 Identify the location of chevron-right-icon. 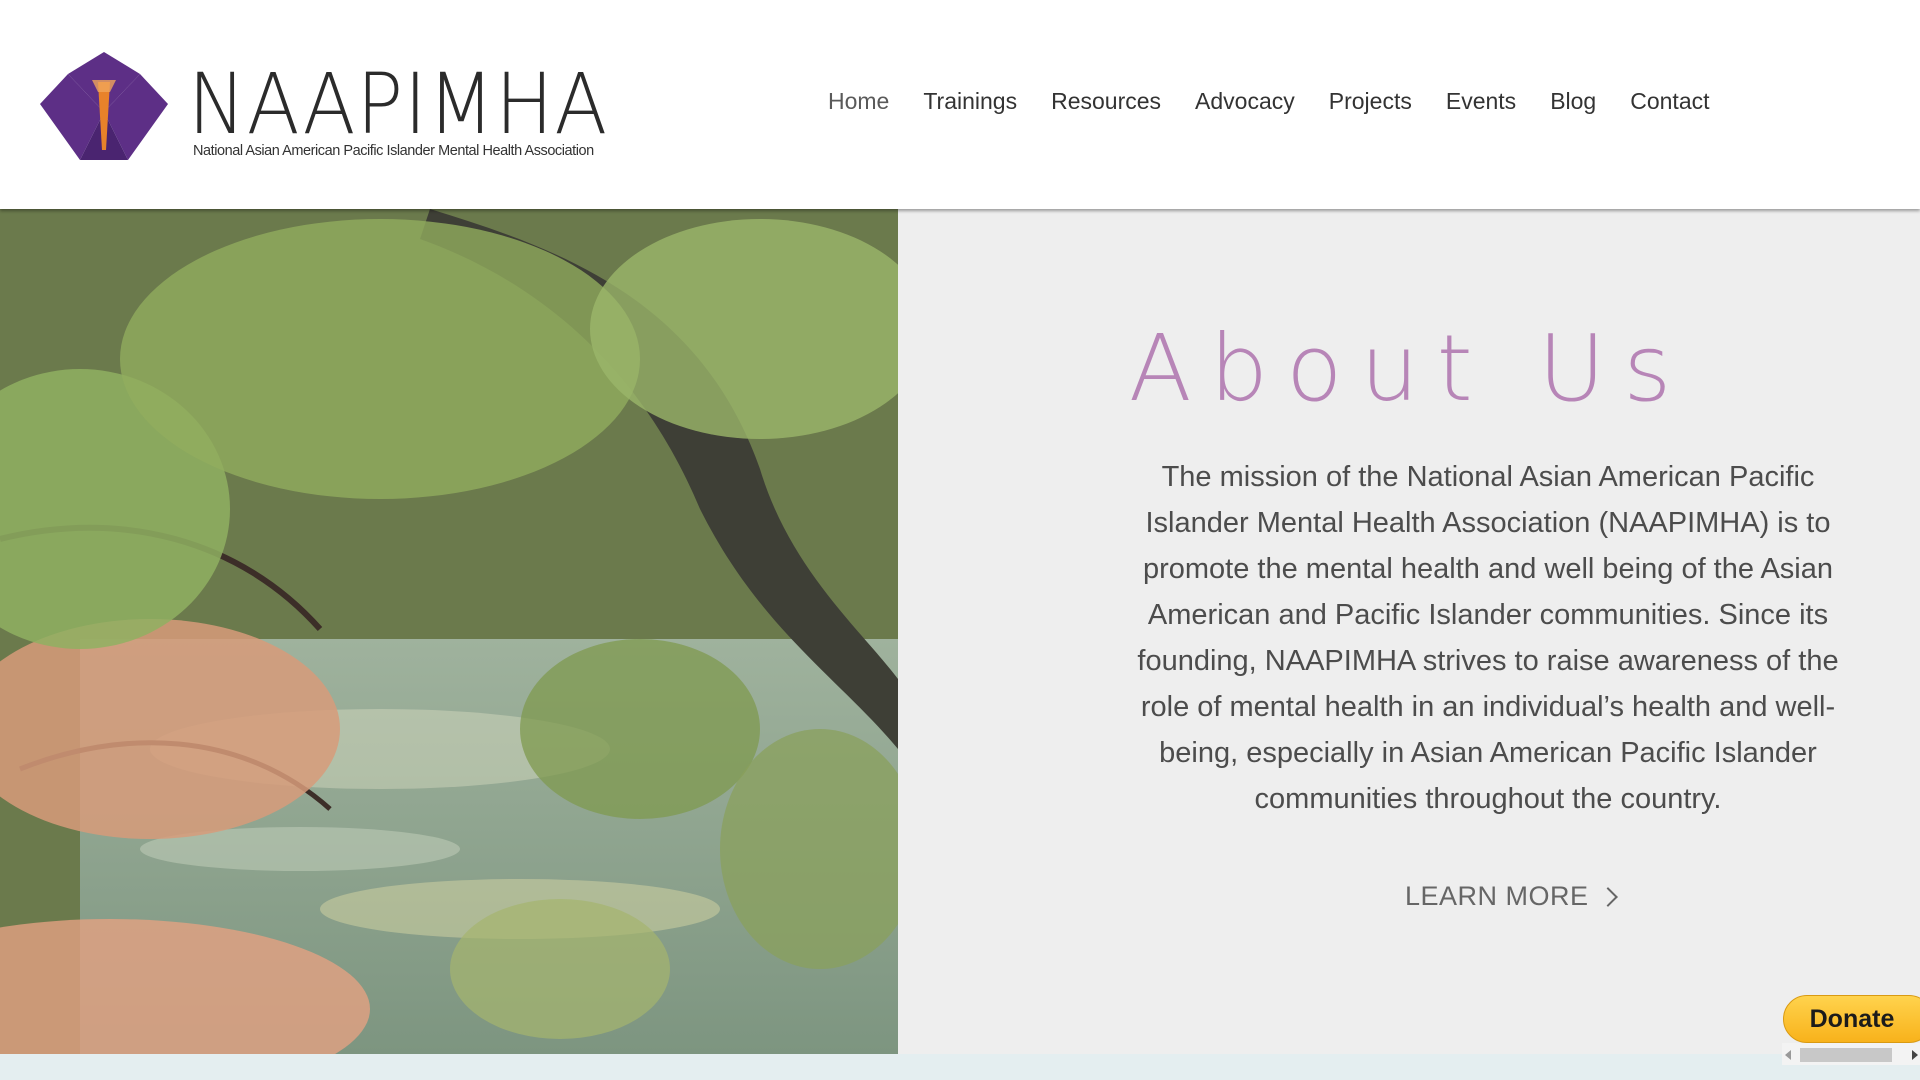
(1607, 897).